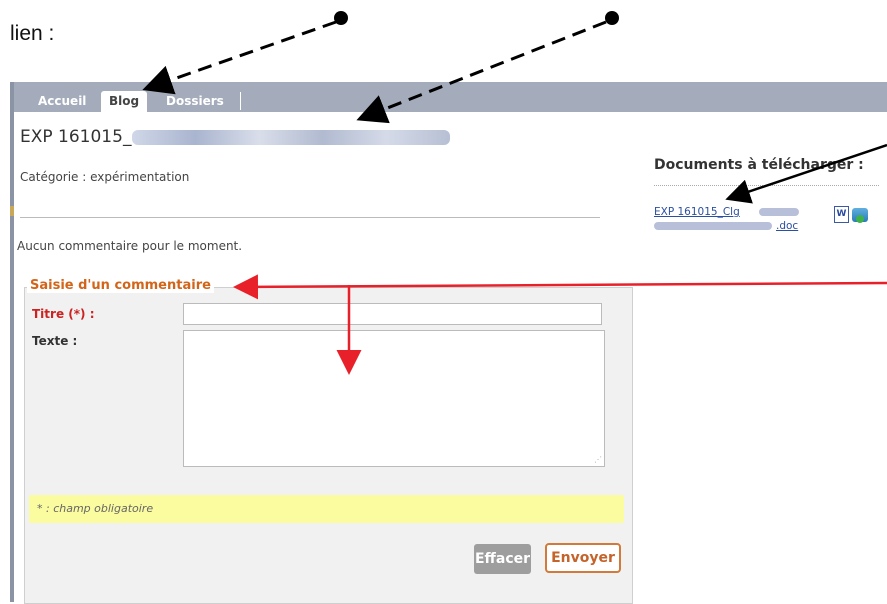 The image size is (887, 604). What do you see at coordinates (326, 509) in the screenshot?
I see `required-note: * : champ obligatoire` at bounding box center [326, 509].